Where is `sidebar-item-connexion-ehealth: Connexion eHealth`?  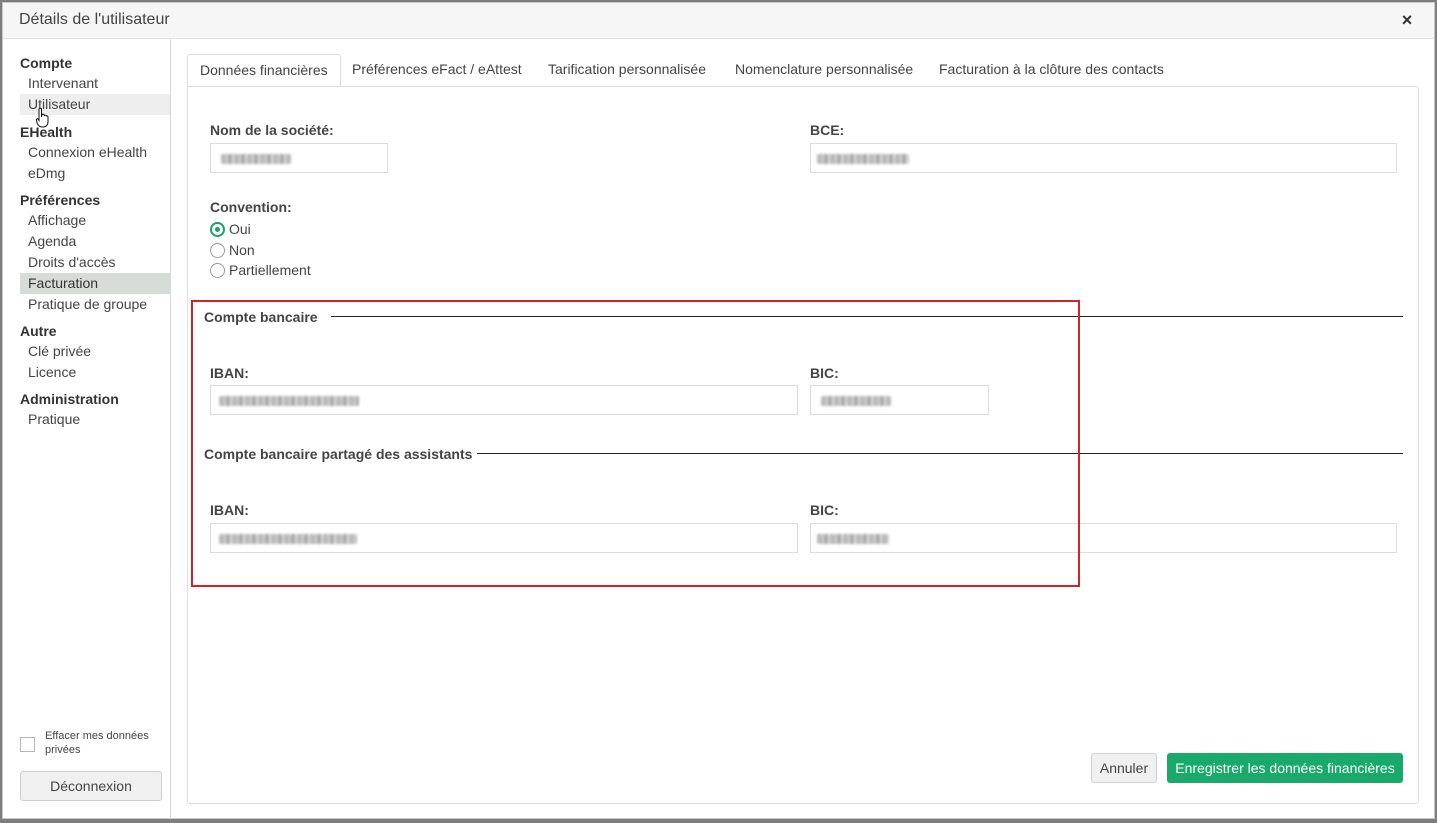
sidebar-item-connexion-ehealth: Connexion eHealth is located at coordinates (86, 152).